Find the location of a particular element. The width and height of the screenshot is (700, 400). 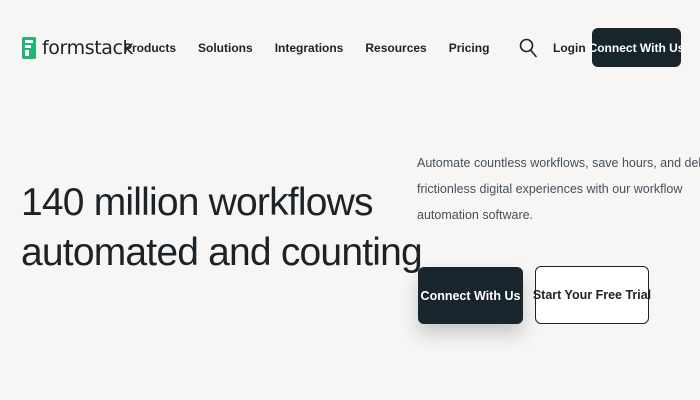

nav-link-products: Products is located at coordinates (150, 48).